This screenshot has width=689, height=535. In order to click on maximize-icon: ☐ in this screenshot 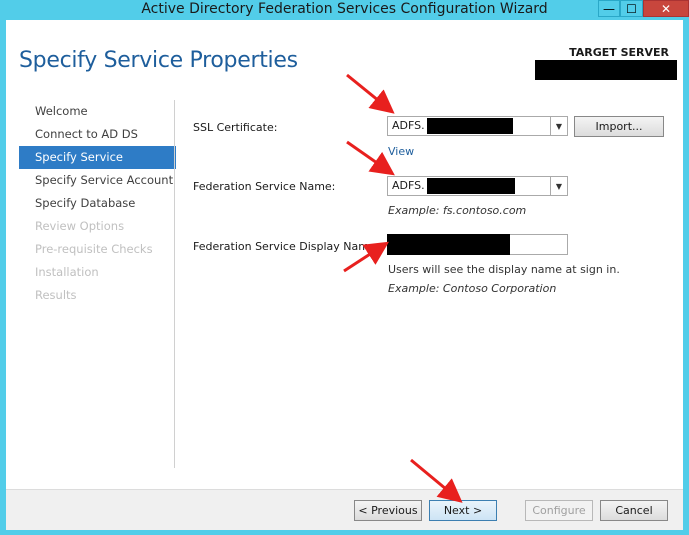, I will do `click(631, 8)`.